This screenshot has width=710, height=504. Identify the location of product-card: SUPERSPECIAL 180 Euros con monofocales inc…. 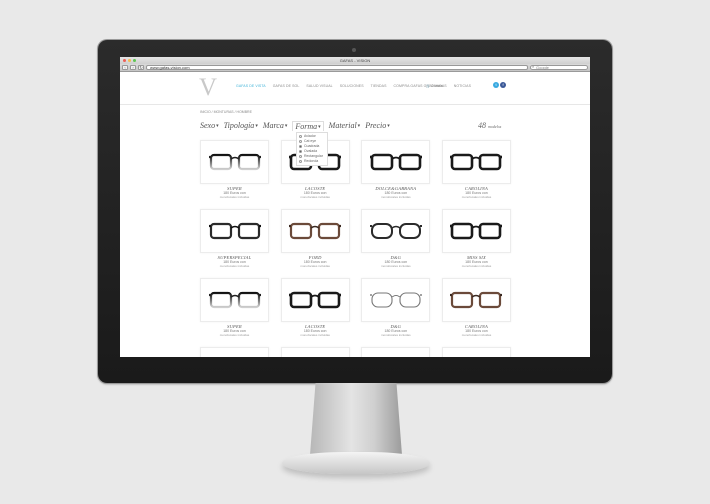
(234, 243).